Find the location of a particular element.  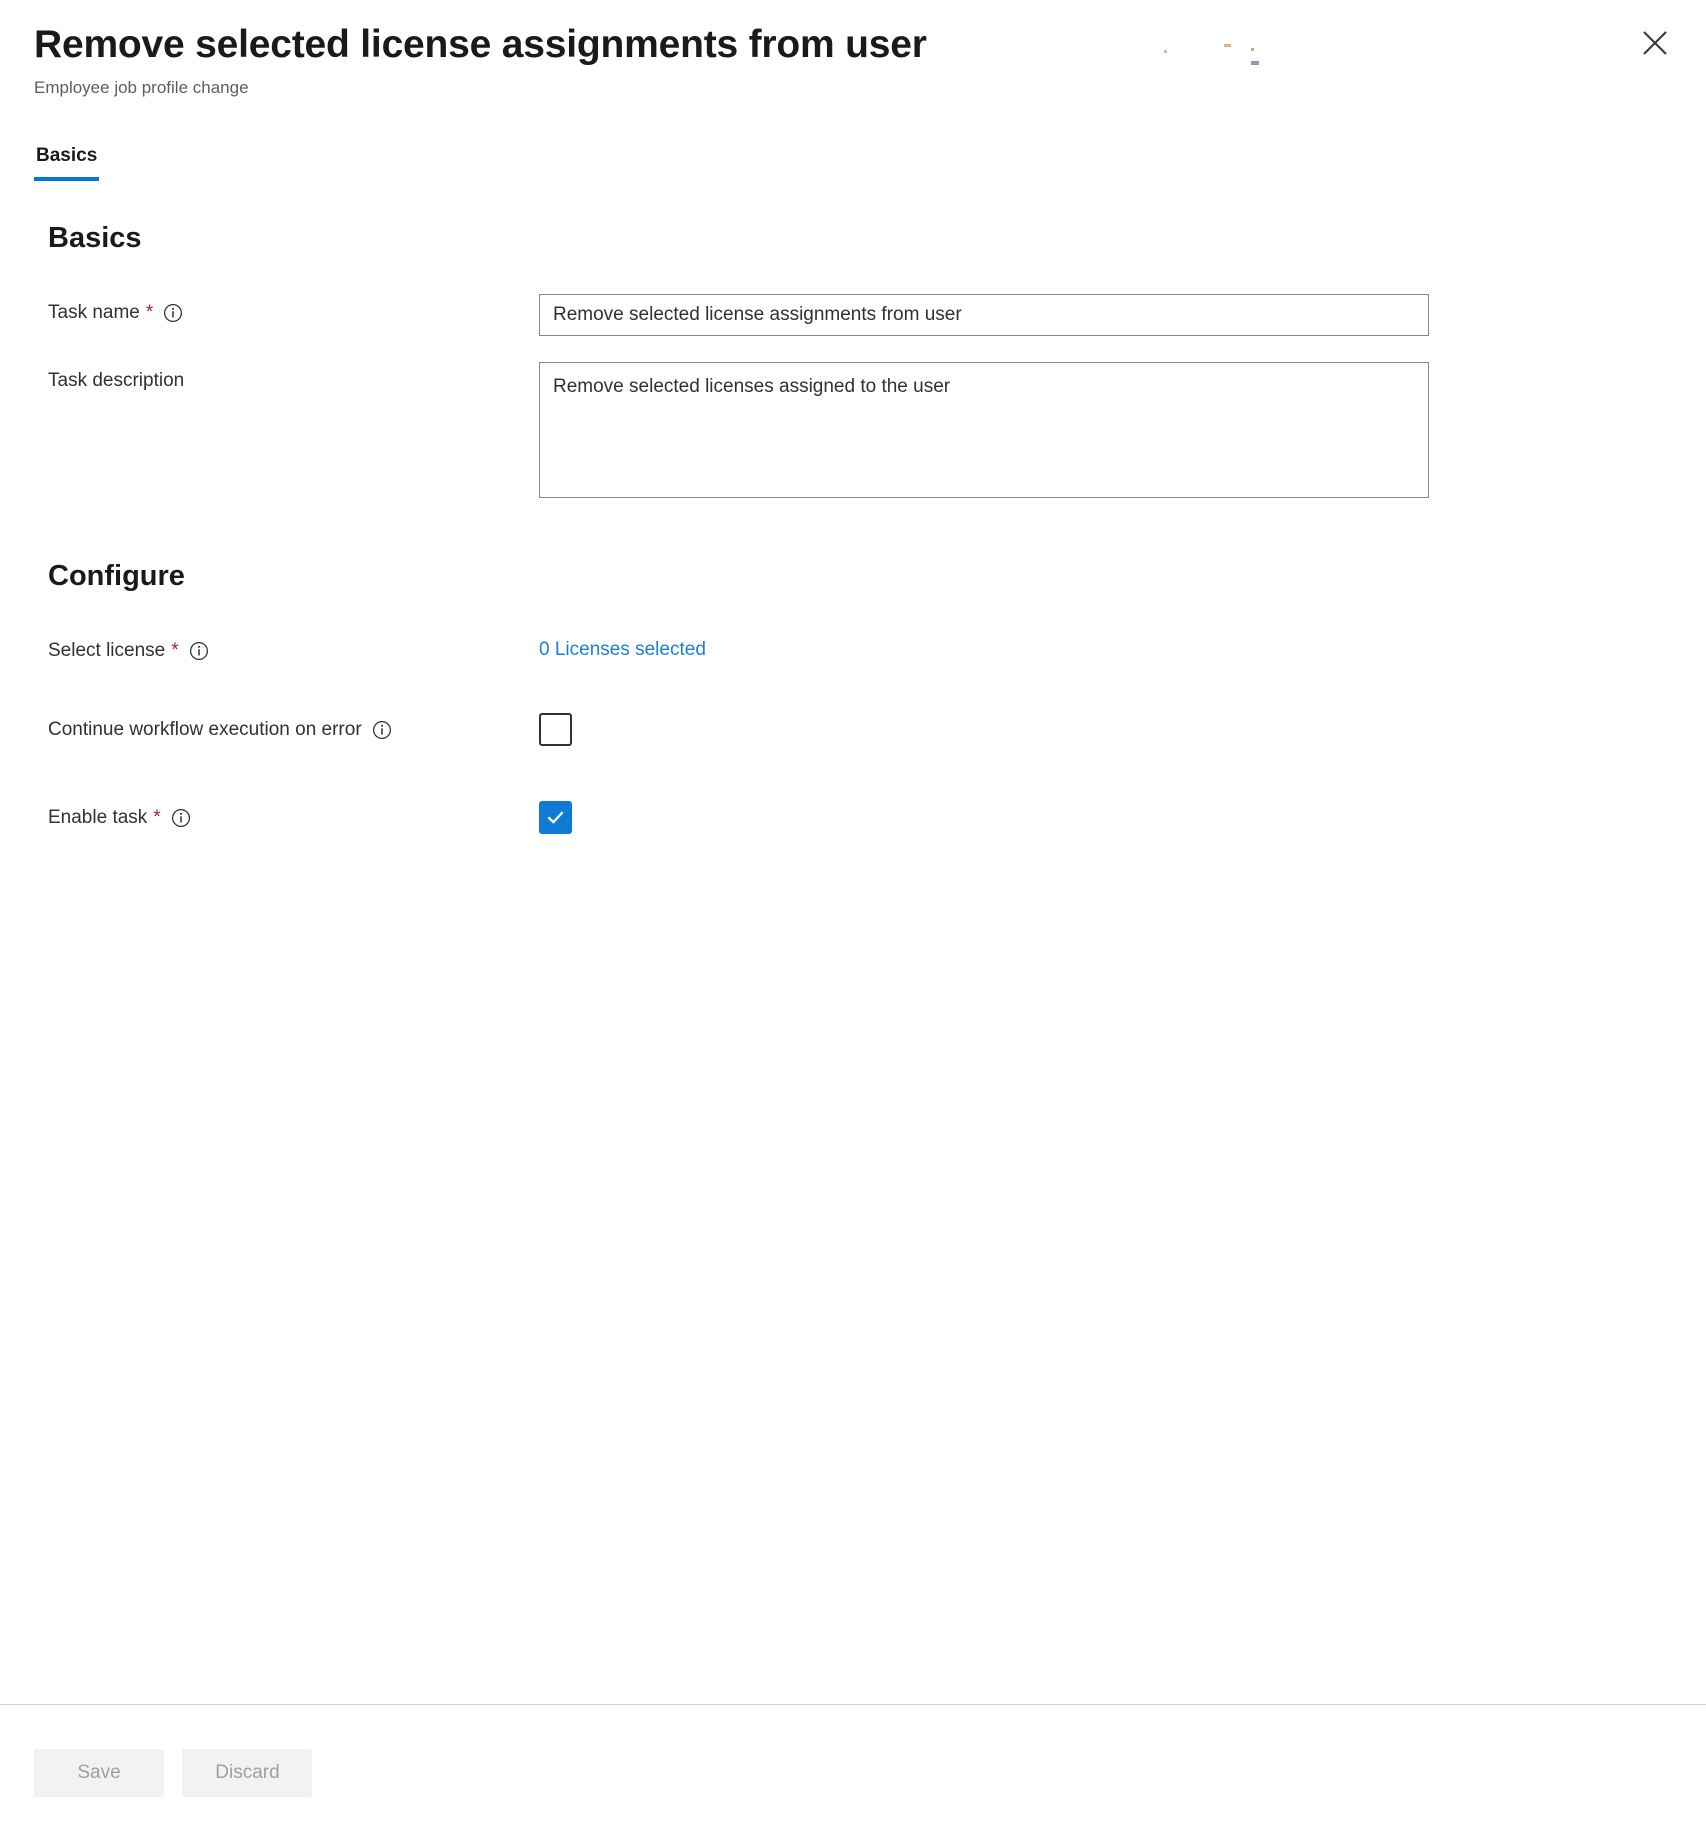

discard-button: Discard is located at coordinates (247, 1773).